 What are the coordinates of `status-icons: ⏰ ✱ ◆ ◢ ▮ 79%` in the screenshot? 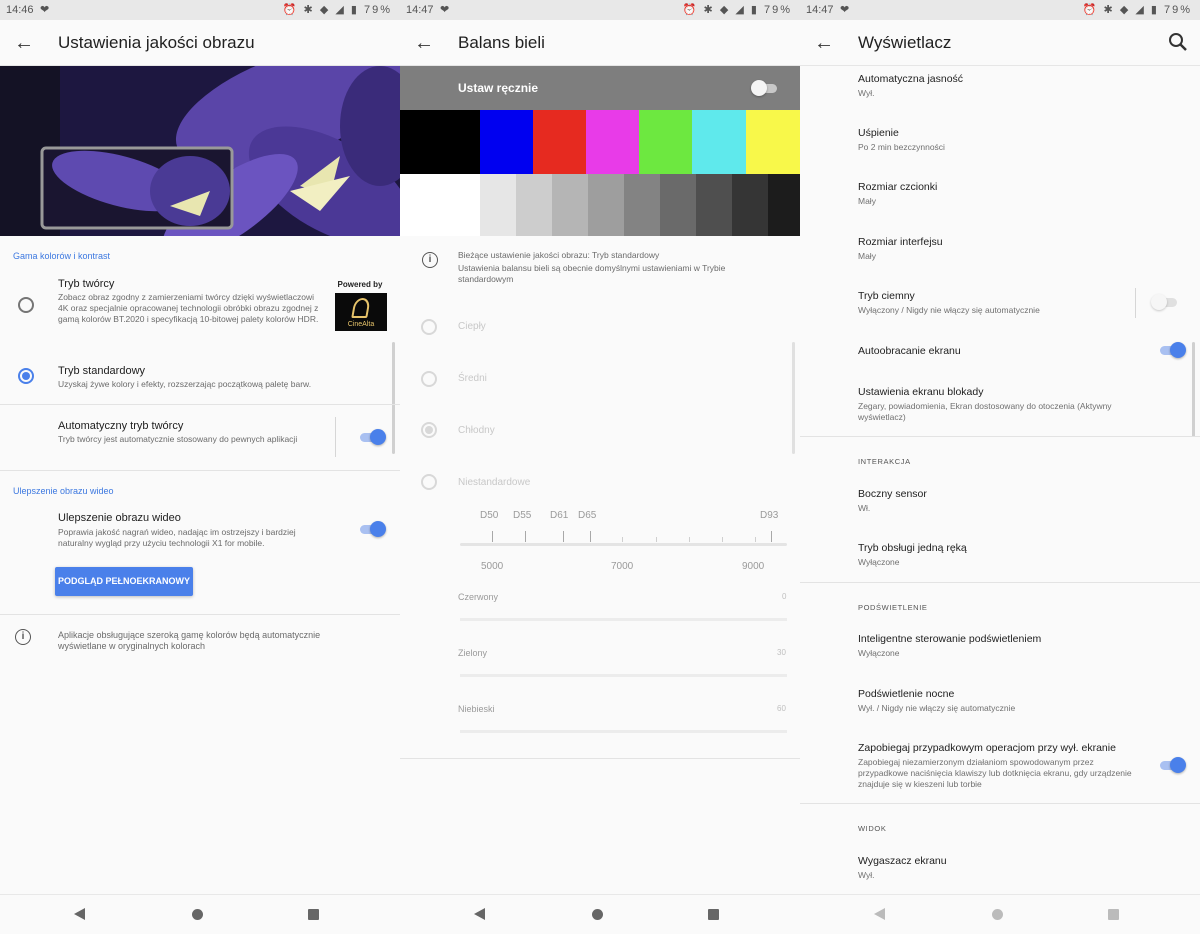 It's located at (337, 10).